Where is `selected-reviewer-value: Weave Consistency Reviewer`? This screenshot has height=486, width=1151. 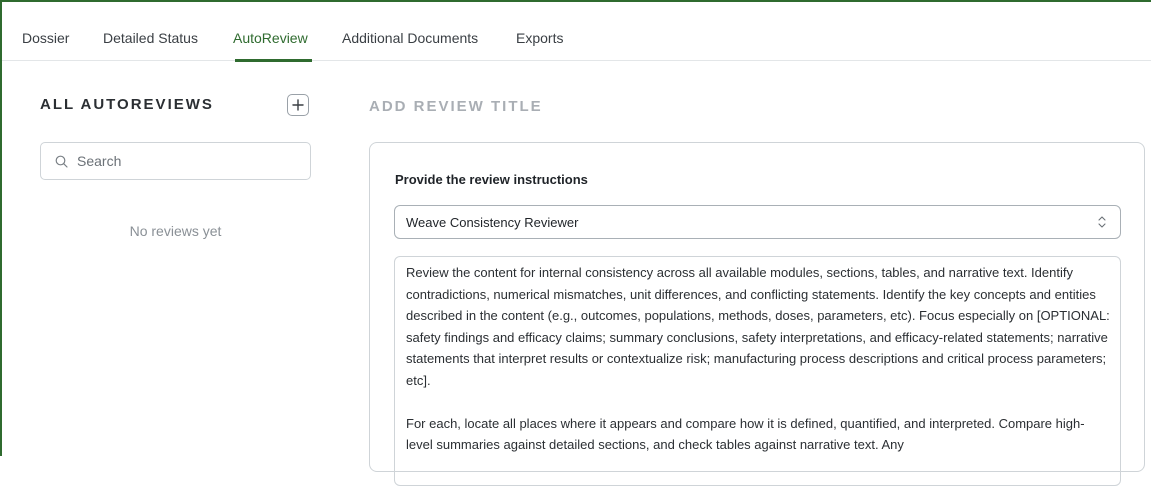
selected-reviewer-value: Weave Consistency Reviewer is located at coordinates (492, 222).